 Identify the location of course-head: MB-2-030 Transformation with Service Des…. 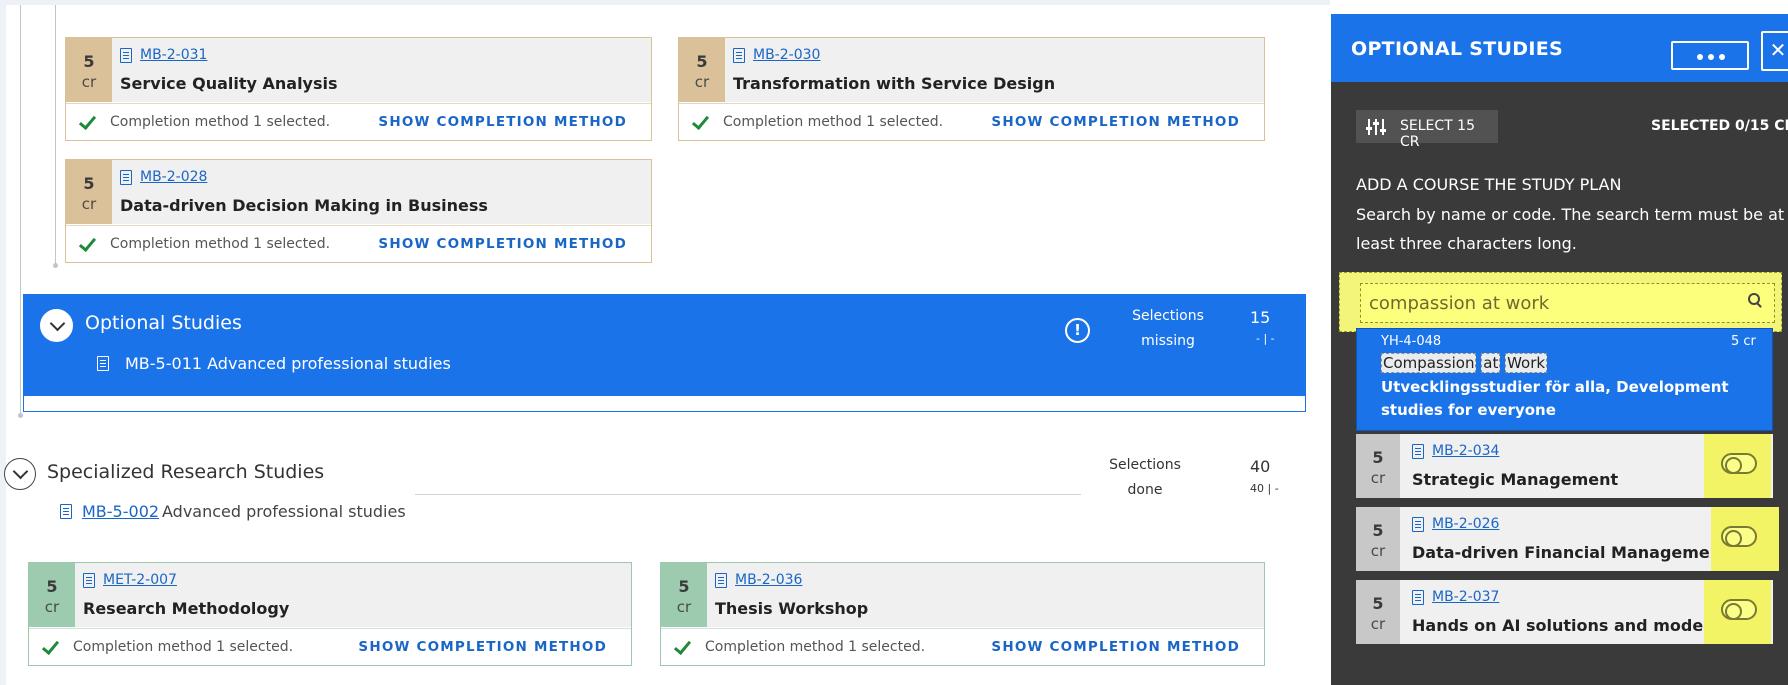
(994, 70).